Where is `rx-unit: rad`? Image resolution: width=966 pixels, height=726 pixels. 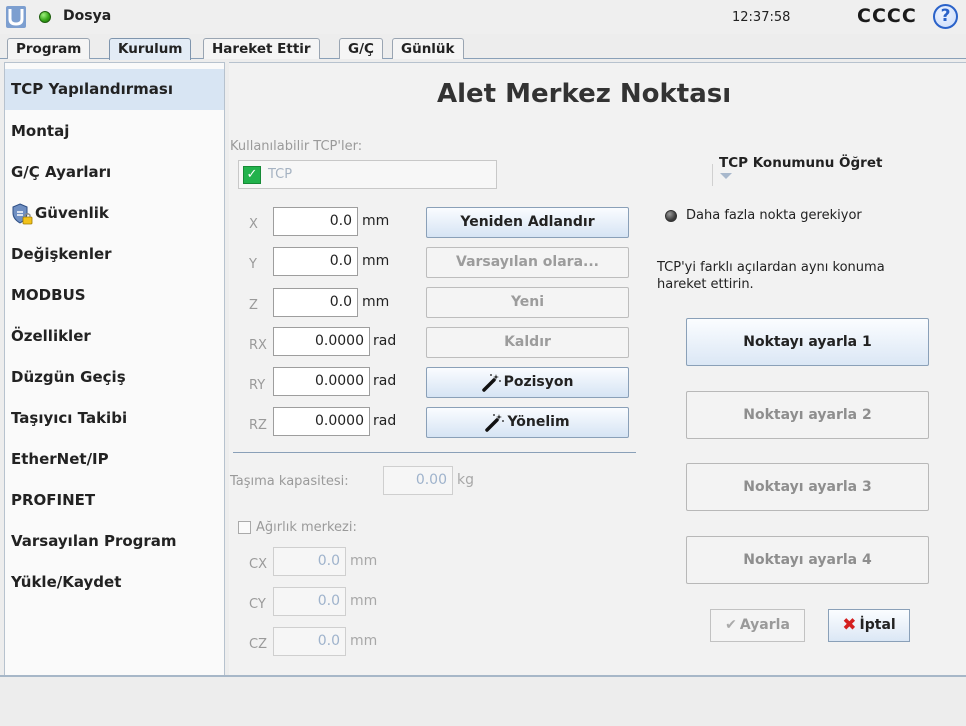 rx-unit: rad is located at coordinates (385, 341).